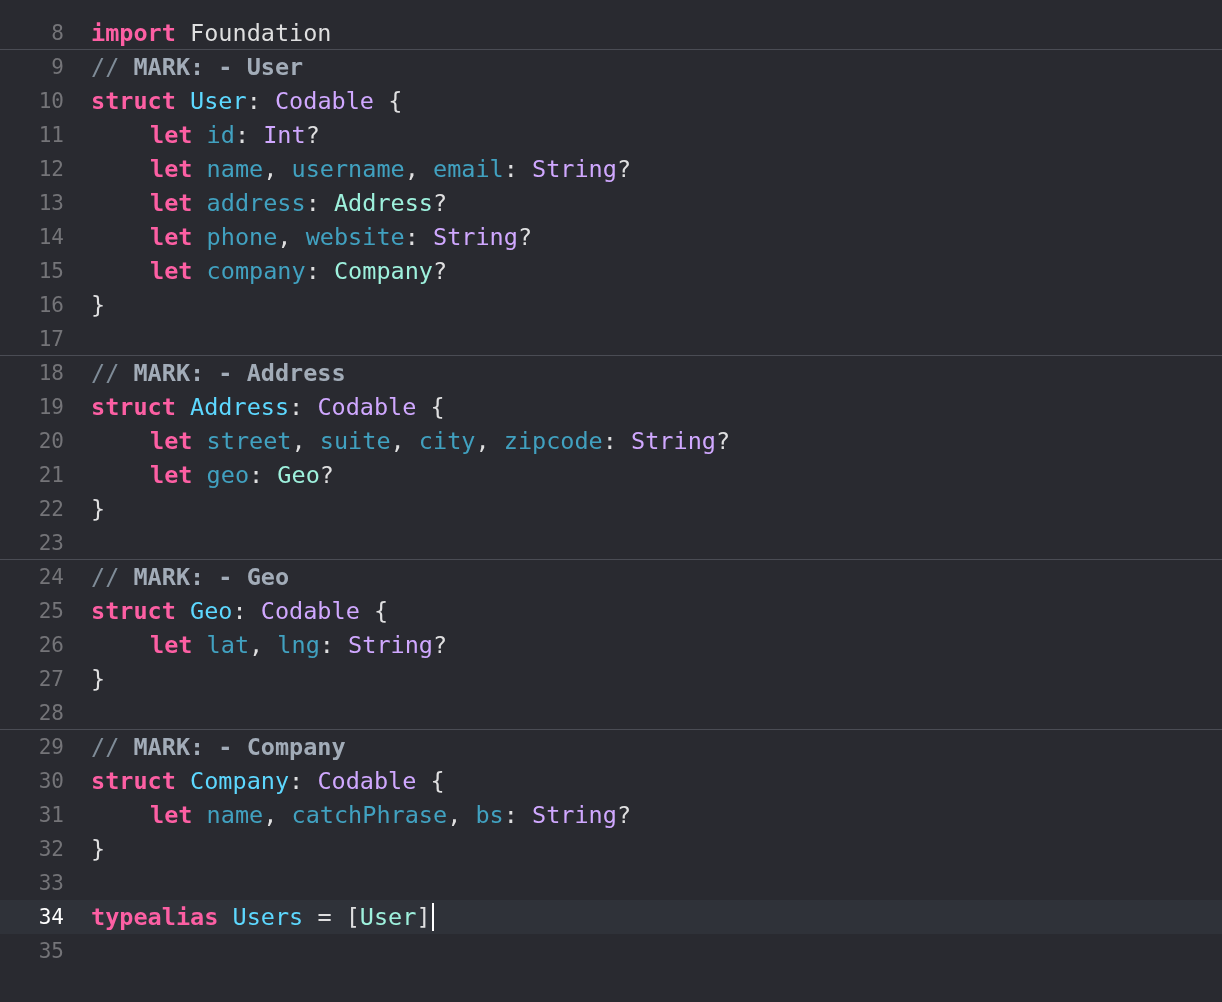  I want to click on line-number: 28, so click(50, 713).